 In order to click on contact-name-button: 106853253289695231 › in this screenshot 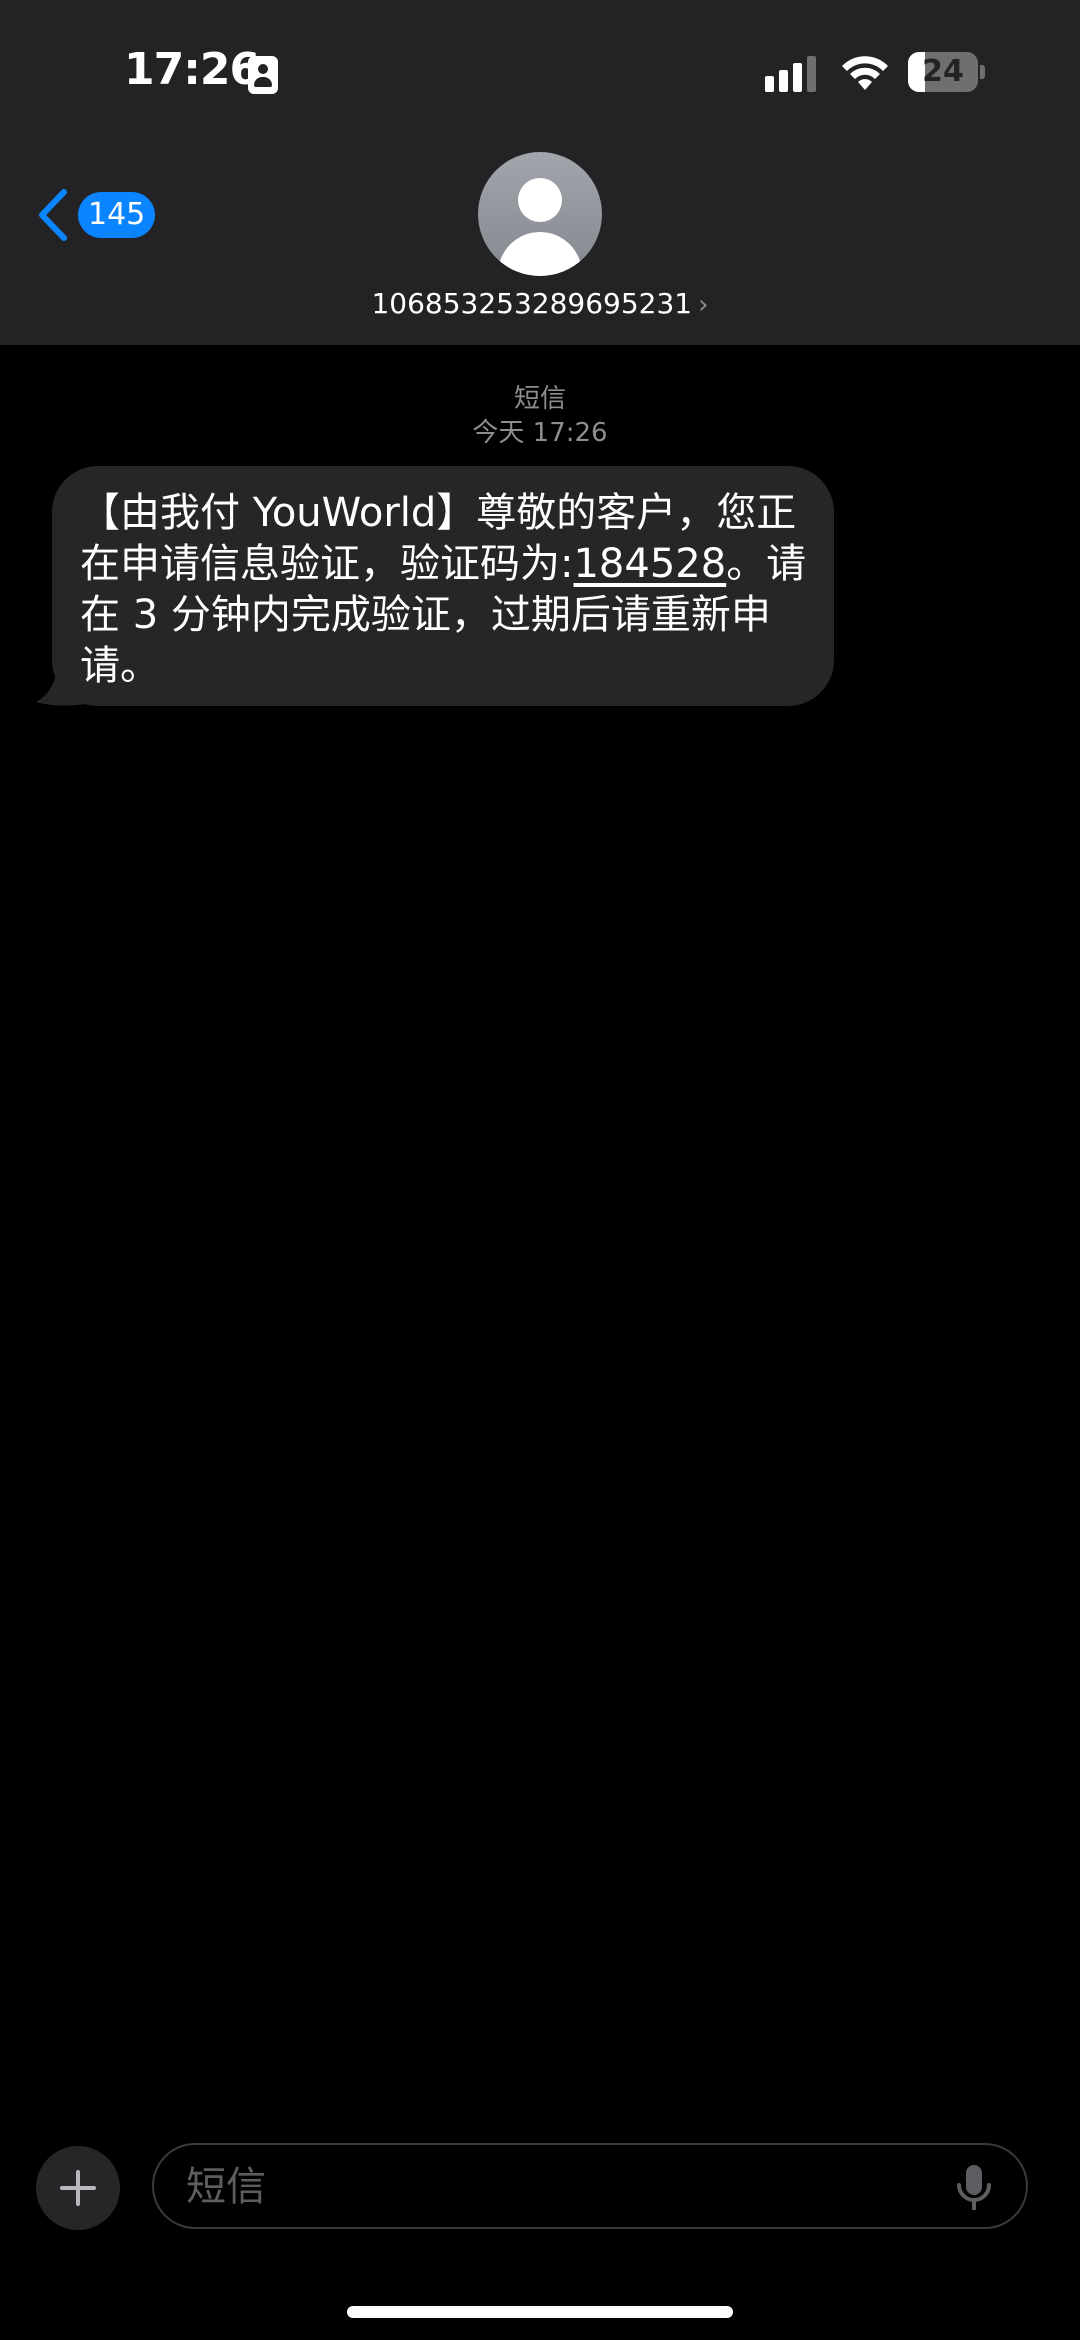, I will do `click(540, 303)`.